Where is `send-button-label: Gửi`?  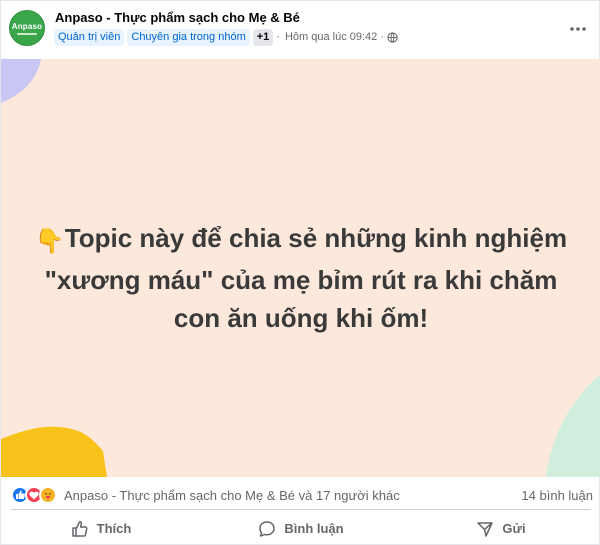
send-button-label: Gửi is located at coordinates (514, 528).